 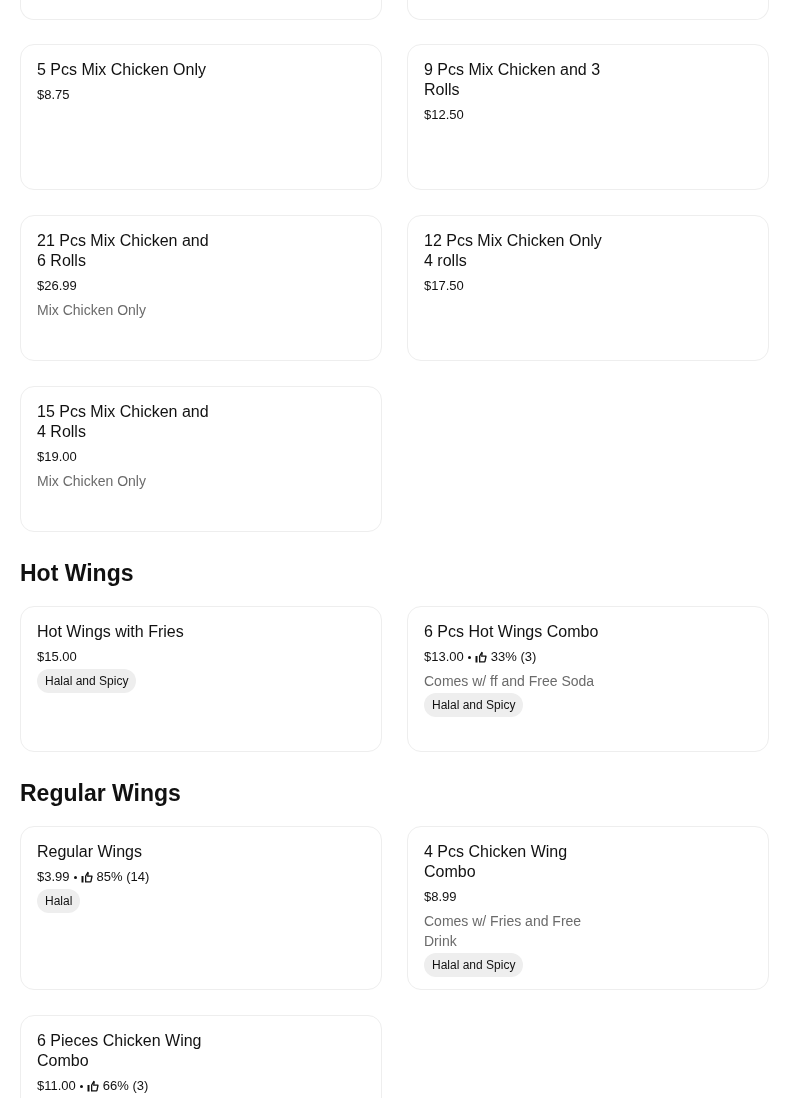 What do you see at coordinates (59, 901) in the screenshot?
I see `dietary-tag: Halal` at bounding box center [59, 901].